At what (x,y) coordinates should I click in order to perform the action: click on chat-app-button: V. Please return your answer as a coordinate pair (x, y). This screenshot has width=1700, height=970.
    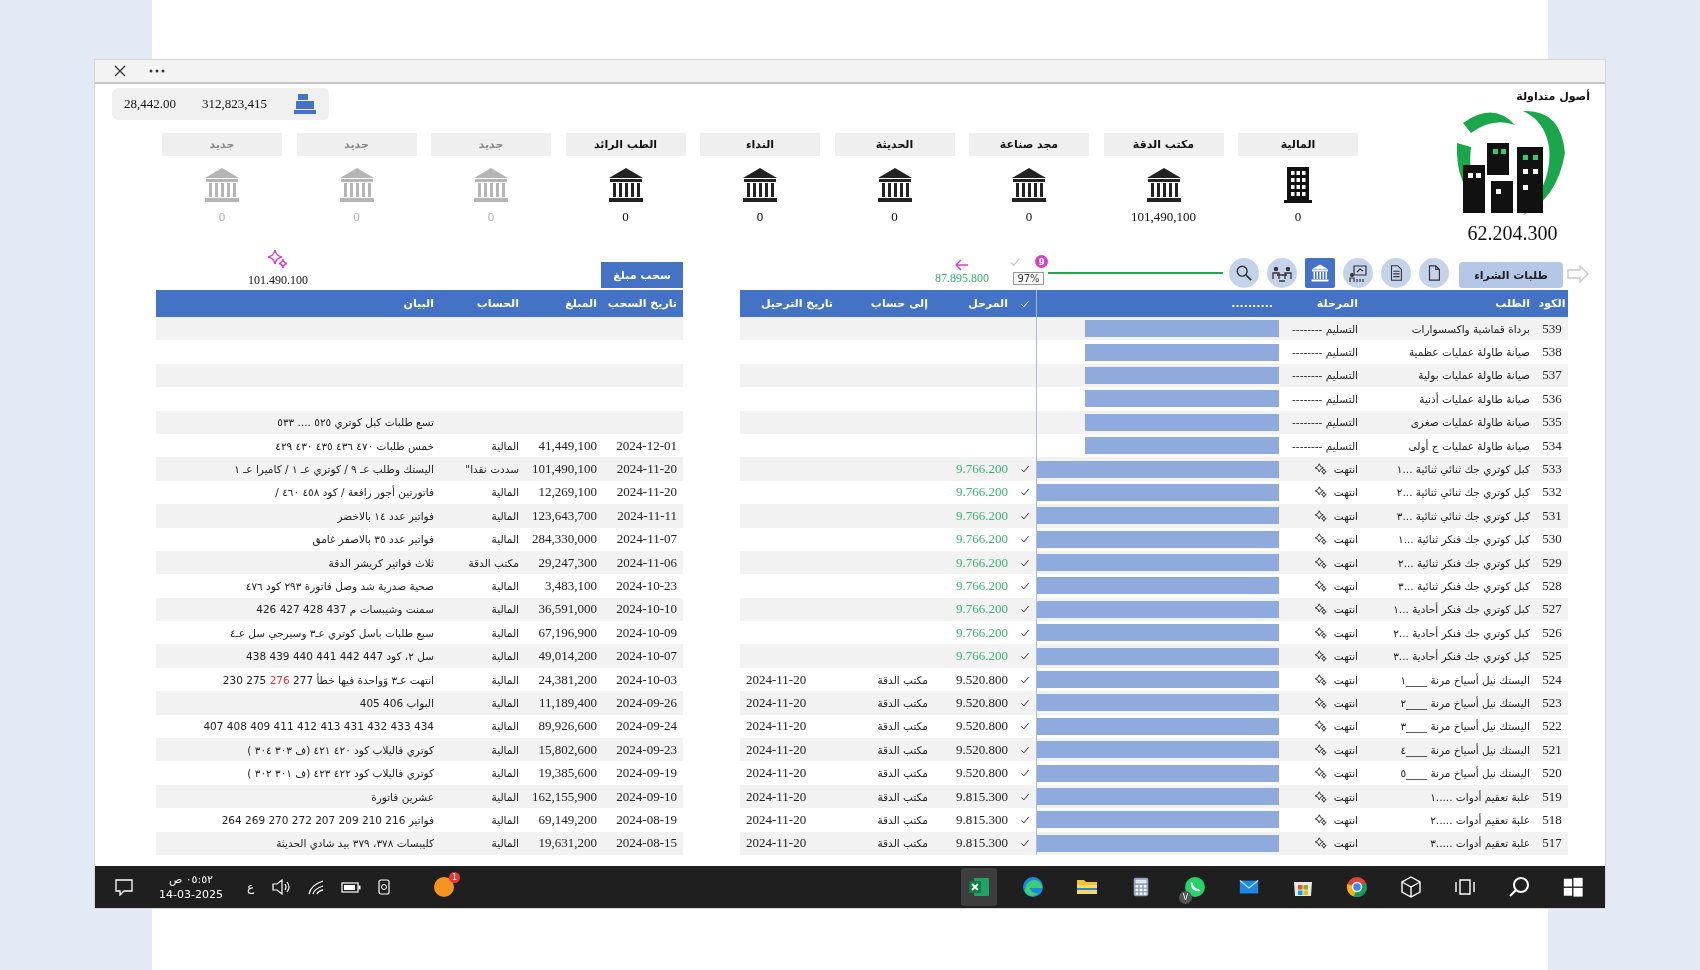
    Looking at the image, I should click on (1195, 887).